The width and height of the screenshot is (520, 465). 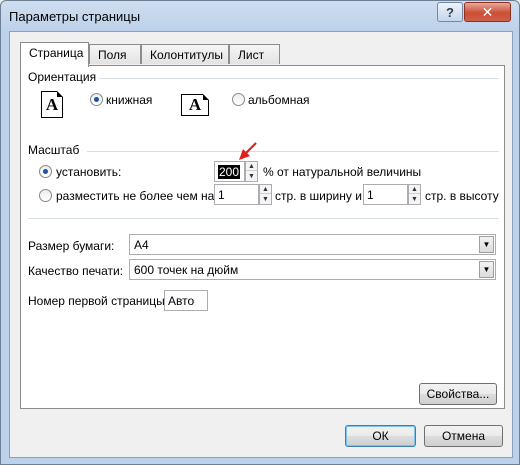 I want to click on first-page-number-label: Номер первой страницы:, so click(x=98, y=301).